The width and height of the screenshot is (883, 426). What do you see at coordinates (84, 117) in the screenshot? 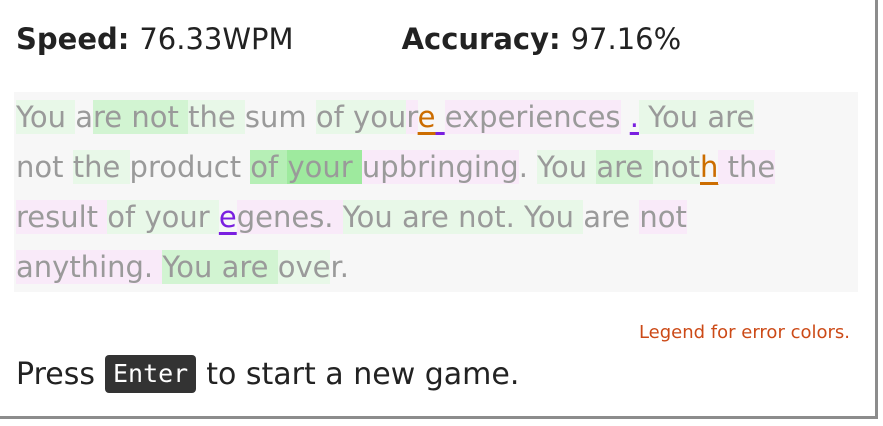
I see `passage-segment: a` at bounding box center [84, 117].